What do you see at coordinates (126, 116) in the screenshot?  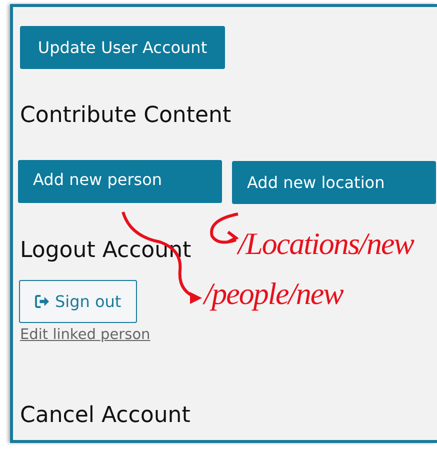 I see `section-heading: Contribute Content` at bounding box center [126, 116].